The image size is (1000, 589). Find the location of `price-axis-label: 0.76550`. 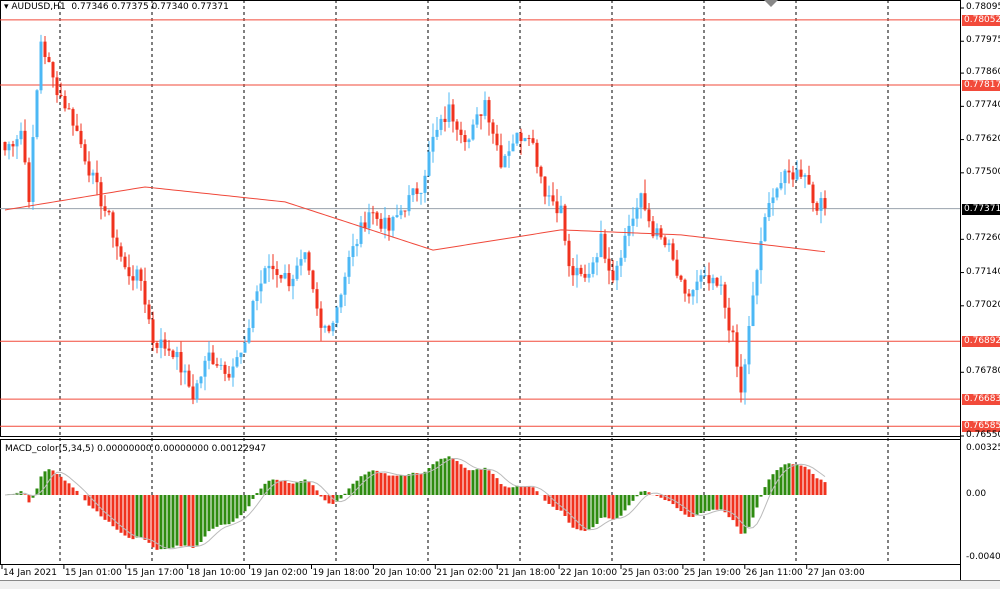

price-axis-label: 0.76550 is located at coordinates (983, 435).